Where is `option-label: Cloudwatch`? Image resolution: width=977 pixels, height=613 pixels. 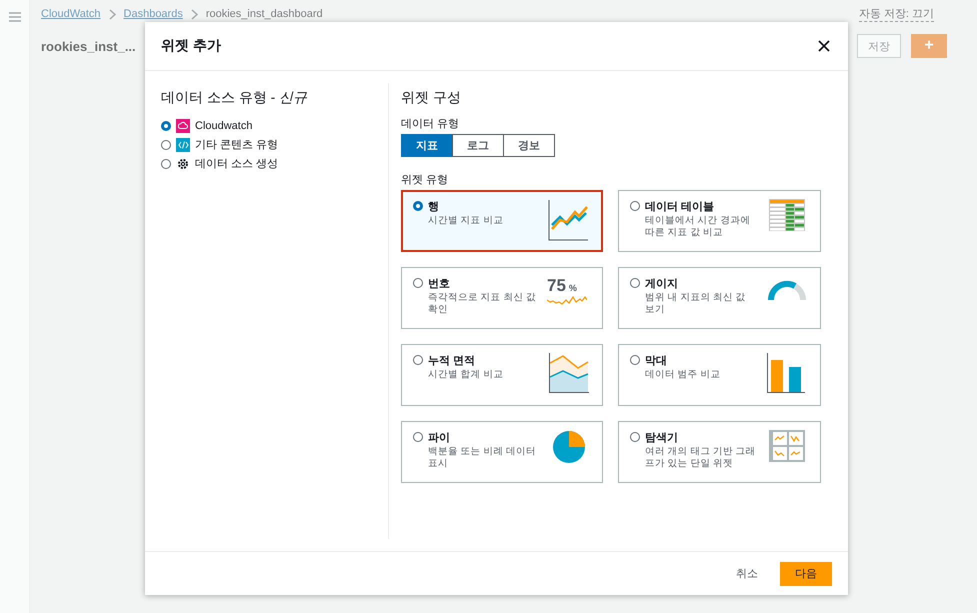
option-label: Cloudwatch is located at coordinates (223, 126).